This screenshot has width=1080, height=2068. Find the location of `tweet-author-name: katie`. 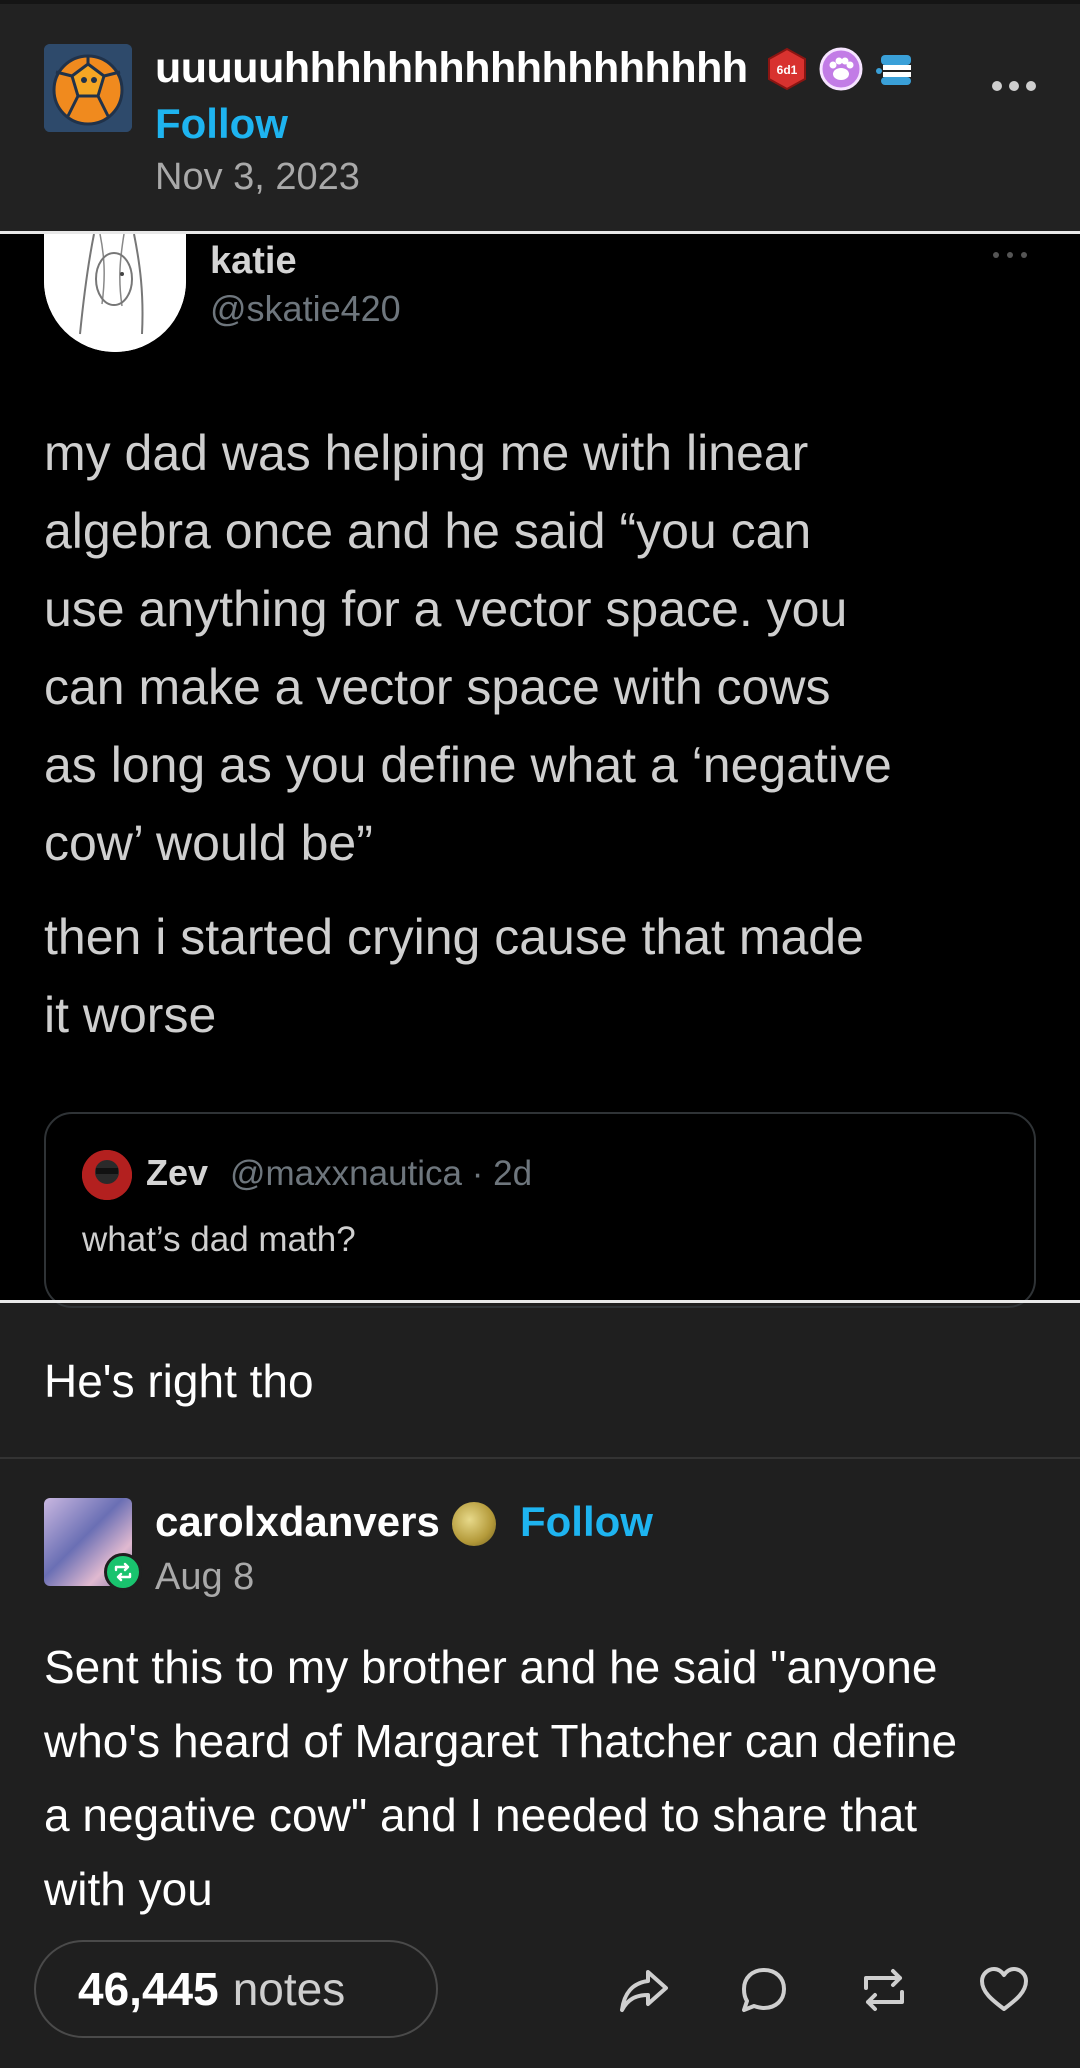

tweet-author-name: katie is located at coordinates (253, 261).